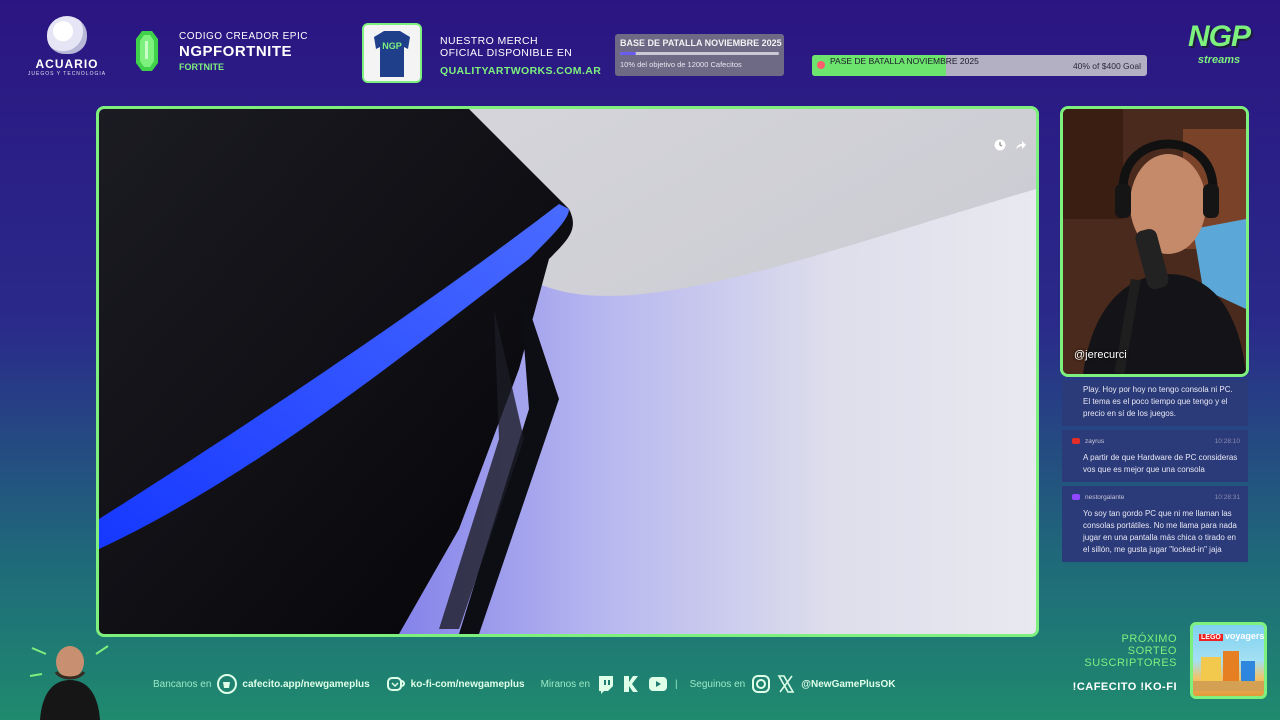  What do you see at coordinates (681, 64) in the screenshot?
I see `goal-box-subtitle: 10% del objetivo de 12000 Cafecitos` at bounding box center [681, 64].